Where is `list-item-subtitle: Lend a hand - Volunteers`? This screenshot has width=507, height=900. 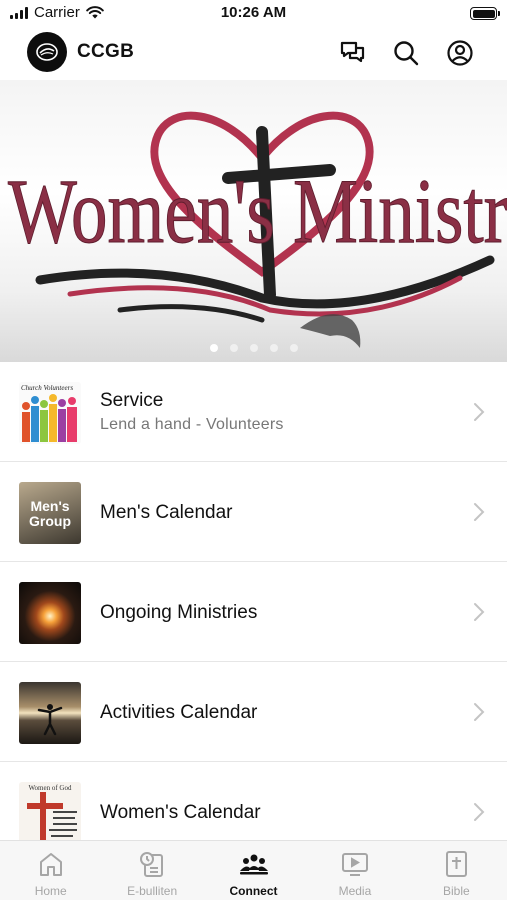
list-item-subtitle: Lend a hand - Volunteers is located at coordinates (192, 424).